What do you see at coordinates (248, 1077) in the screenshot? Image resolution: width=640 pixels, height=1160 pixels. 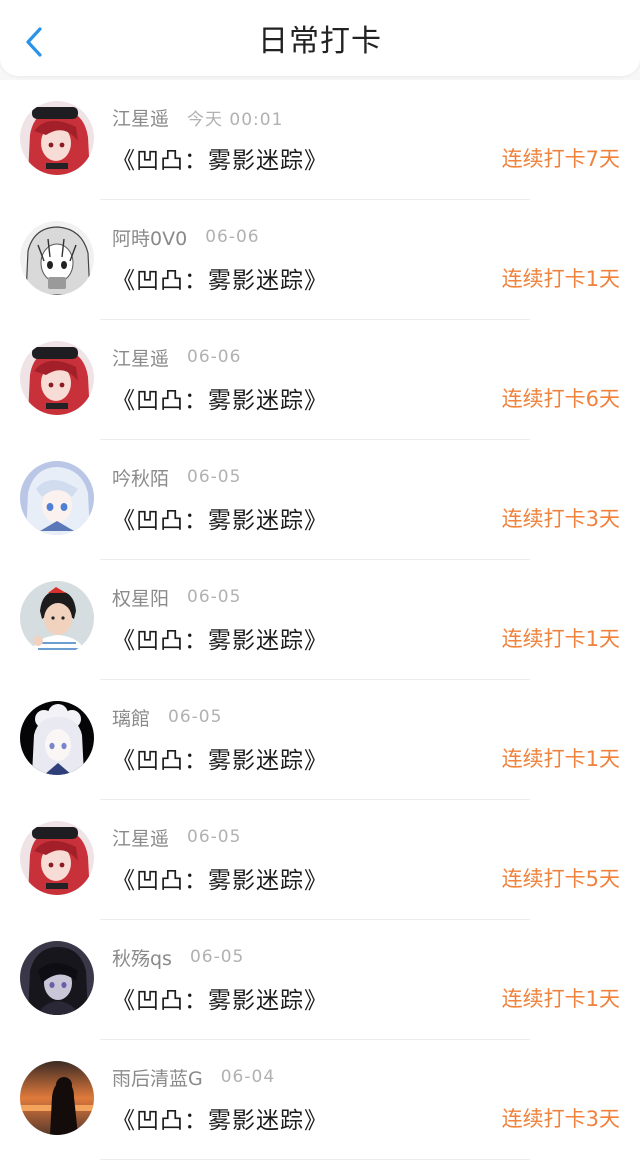 I see `post-time: 06-04` at bounding box center [248, 1077].